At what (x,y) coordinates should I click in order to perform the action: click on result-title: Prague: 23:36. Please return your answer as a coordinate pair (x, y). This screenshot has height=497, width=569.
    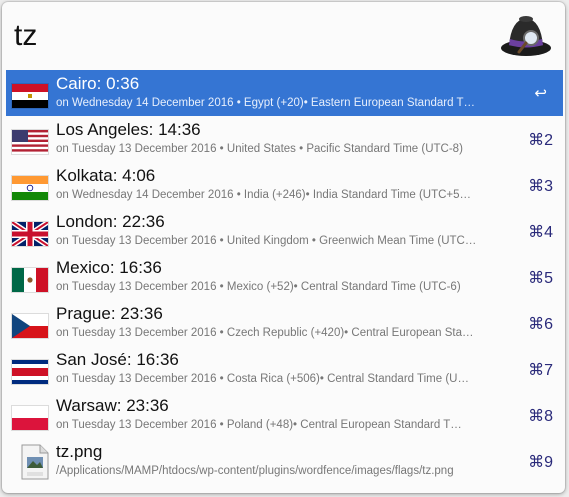
    Looking at the image, I should click on (109, 313).